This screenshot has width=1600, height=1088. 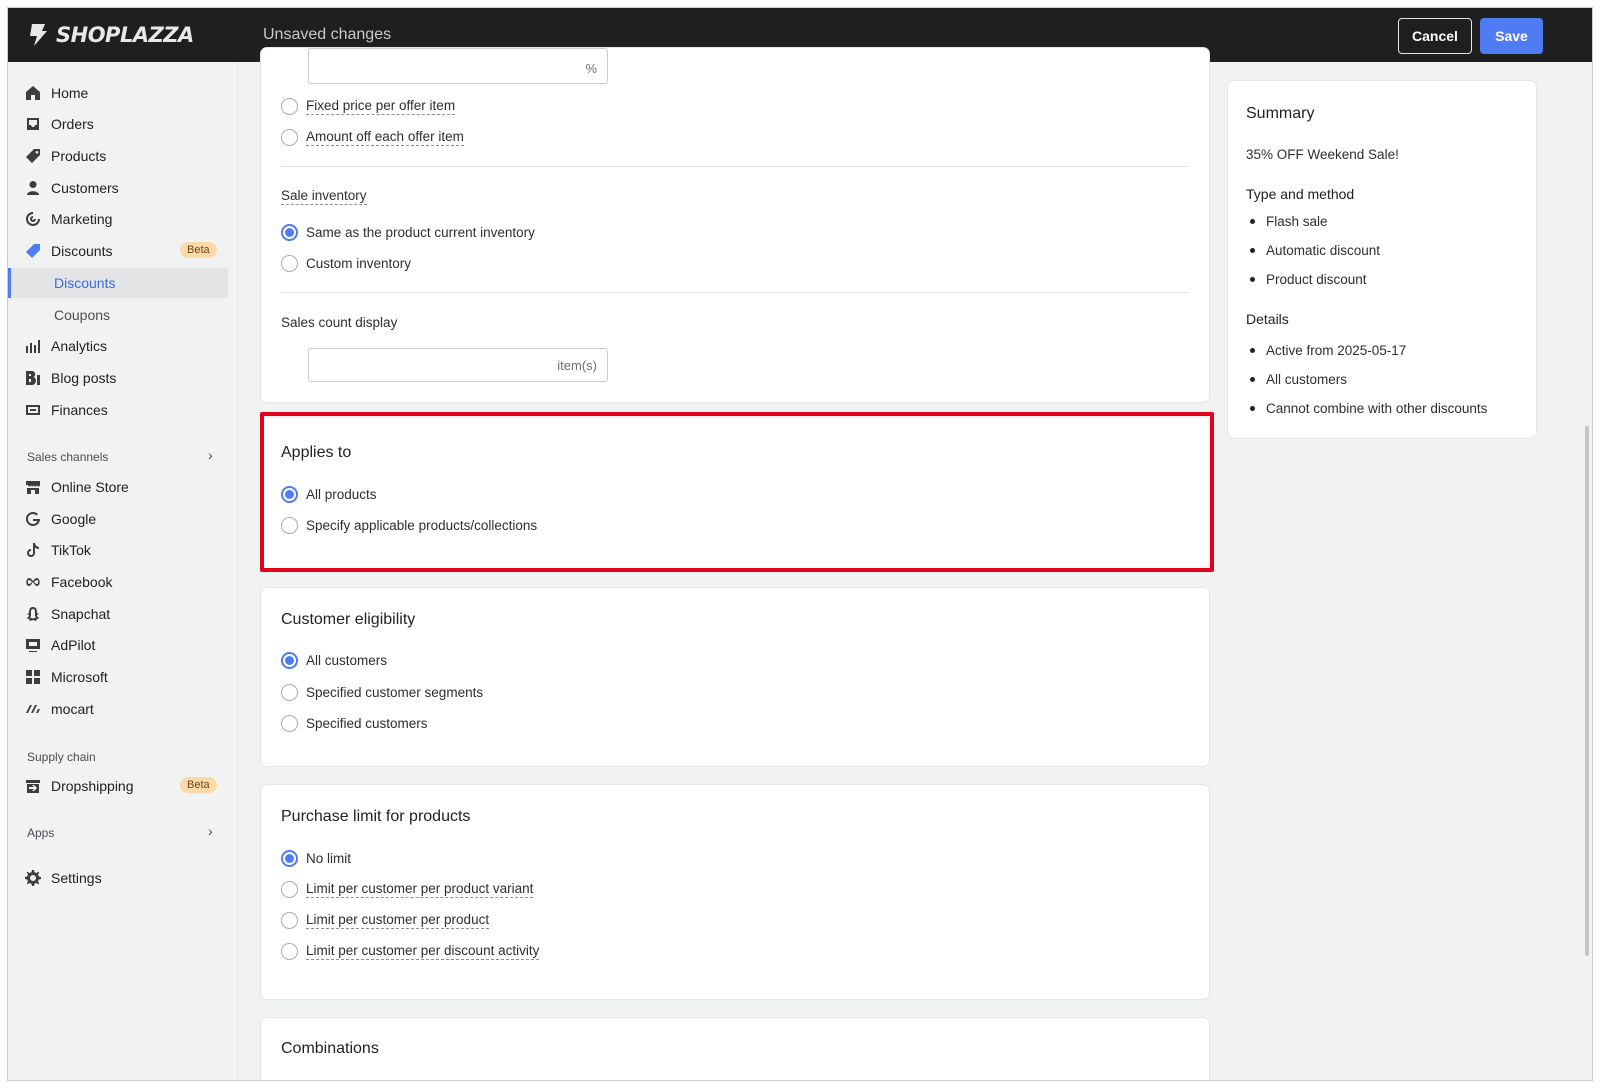 What do you see at coordinates (123, 614) in the screenshot?
I see `sidebar-item-snapchat: Snapchat` at bounding box center [123, 614].